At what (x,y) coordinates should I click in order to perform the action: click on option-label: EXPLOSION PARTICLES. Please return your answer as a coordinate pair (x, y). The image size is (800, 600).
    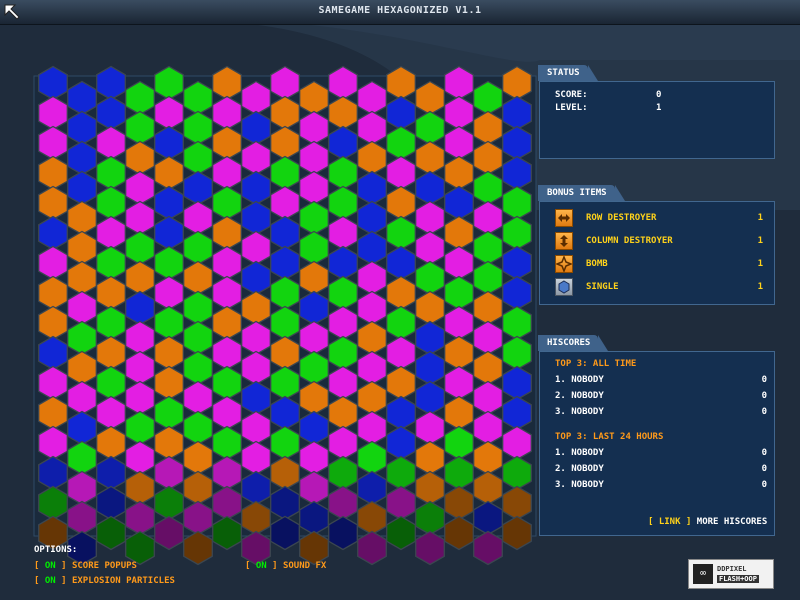
    Looking at the image, I should click on (123, 581).